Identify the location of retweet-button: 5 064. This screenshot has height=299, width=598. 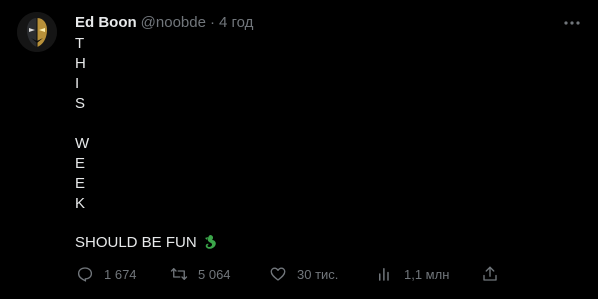
(200, 274).